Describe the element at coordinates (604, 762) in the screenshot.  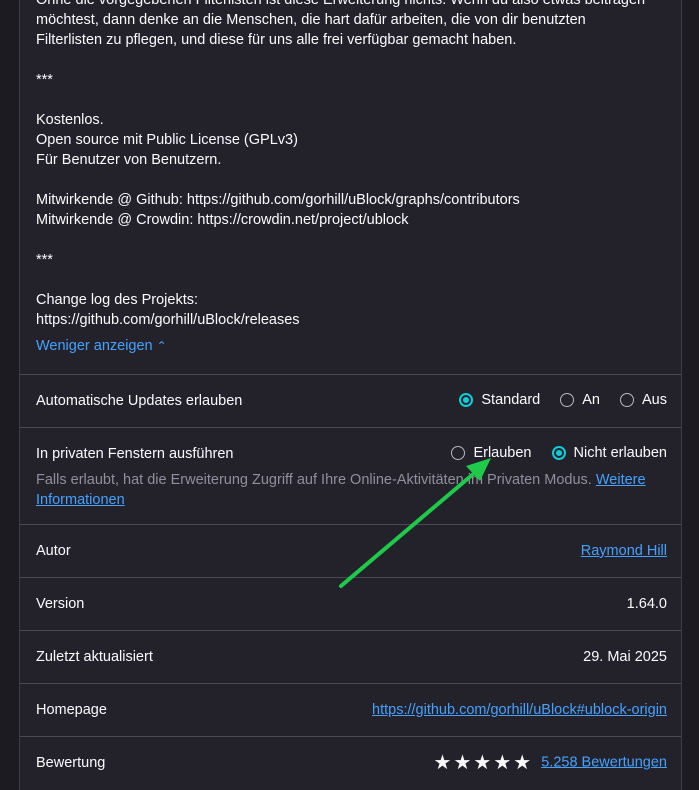
I see `reviews-link: 5.258 Bewertungen` at that location.